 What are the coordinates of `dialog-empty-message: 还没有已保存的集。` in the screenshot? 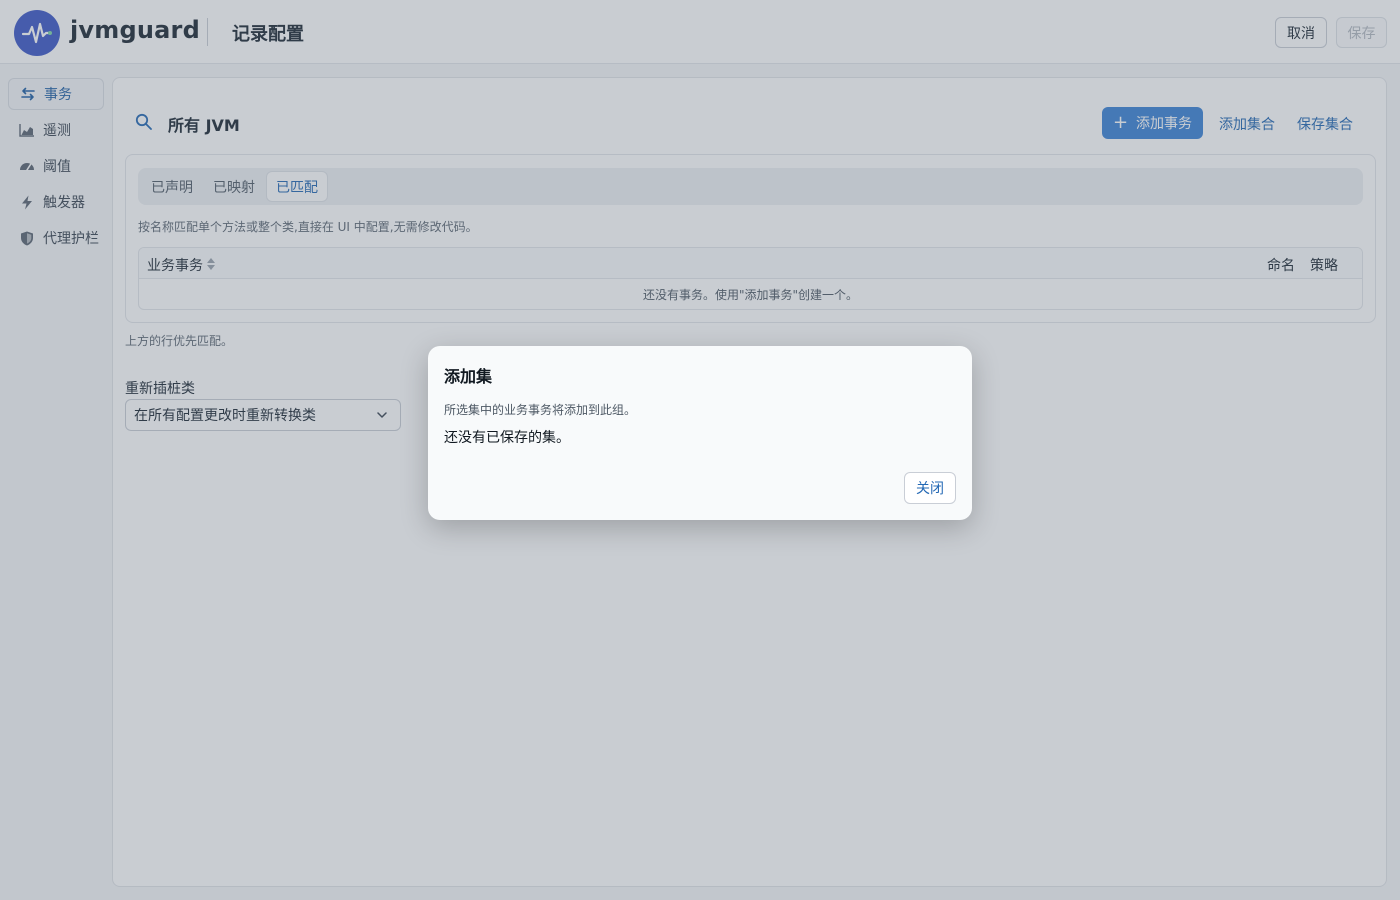 It's located at (507, 438).